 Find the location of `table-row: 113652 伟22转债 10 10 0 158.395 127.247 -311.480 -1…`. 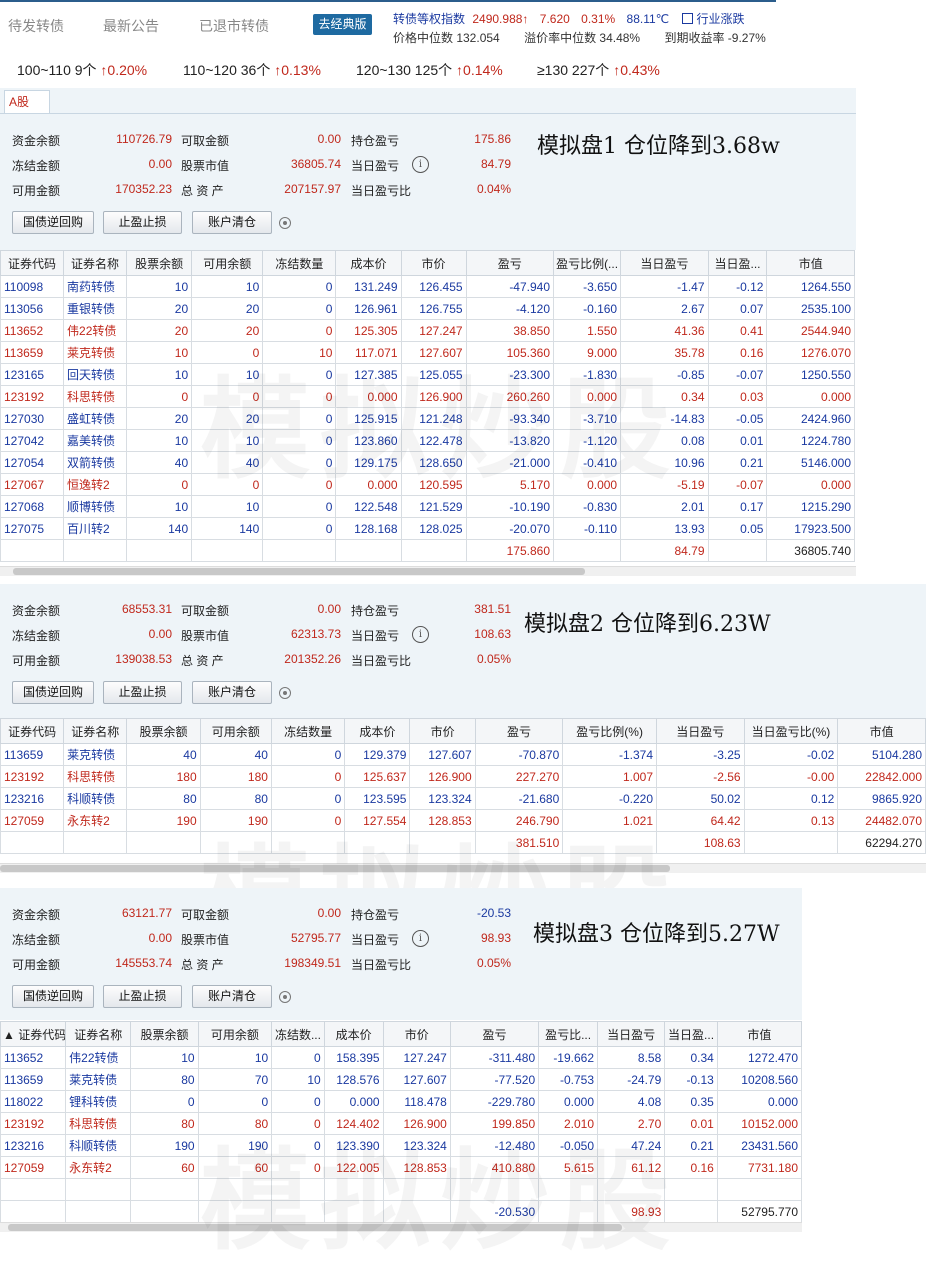

table-row: 113652 伟22转债 10 10 0 158.395 127.247 -311.480 -1… is located at coordinates (401, 1057).